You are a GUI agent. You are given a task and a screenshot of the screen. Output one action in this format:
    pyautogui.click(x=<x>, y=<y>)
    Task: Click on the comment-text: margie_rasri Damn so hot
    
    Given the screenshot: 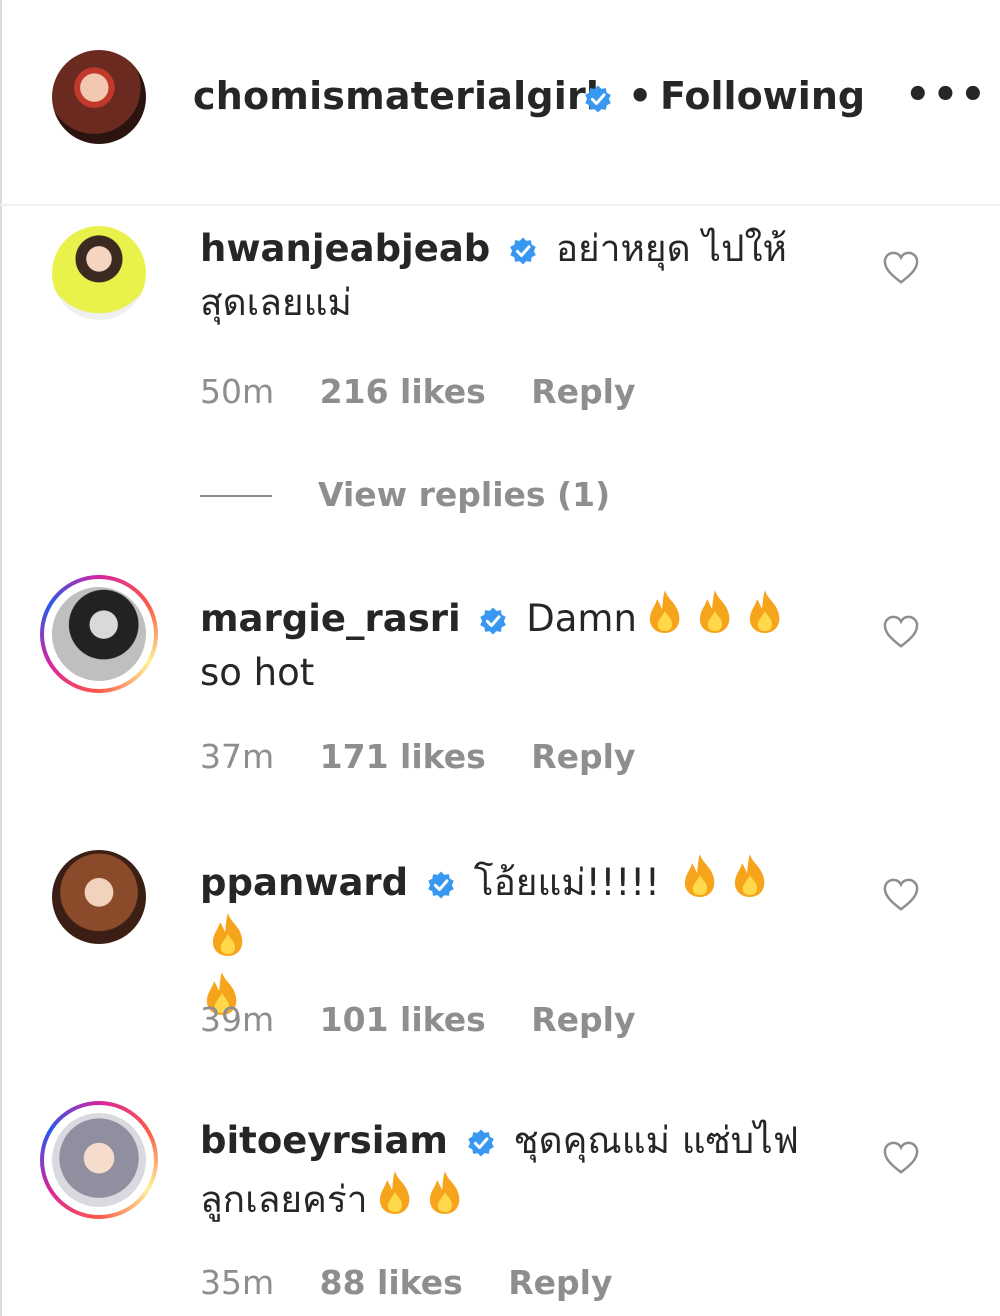 What is the action you would take?
    pyautogui.click(x=505, y=643)
    